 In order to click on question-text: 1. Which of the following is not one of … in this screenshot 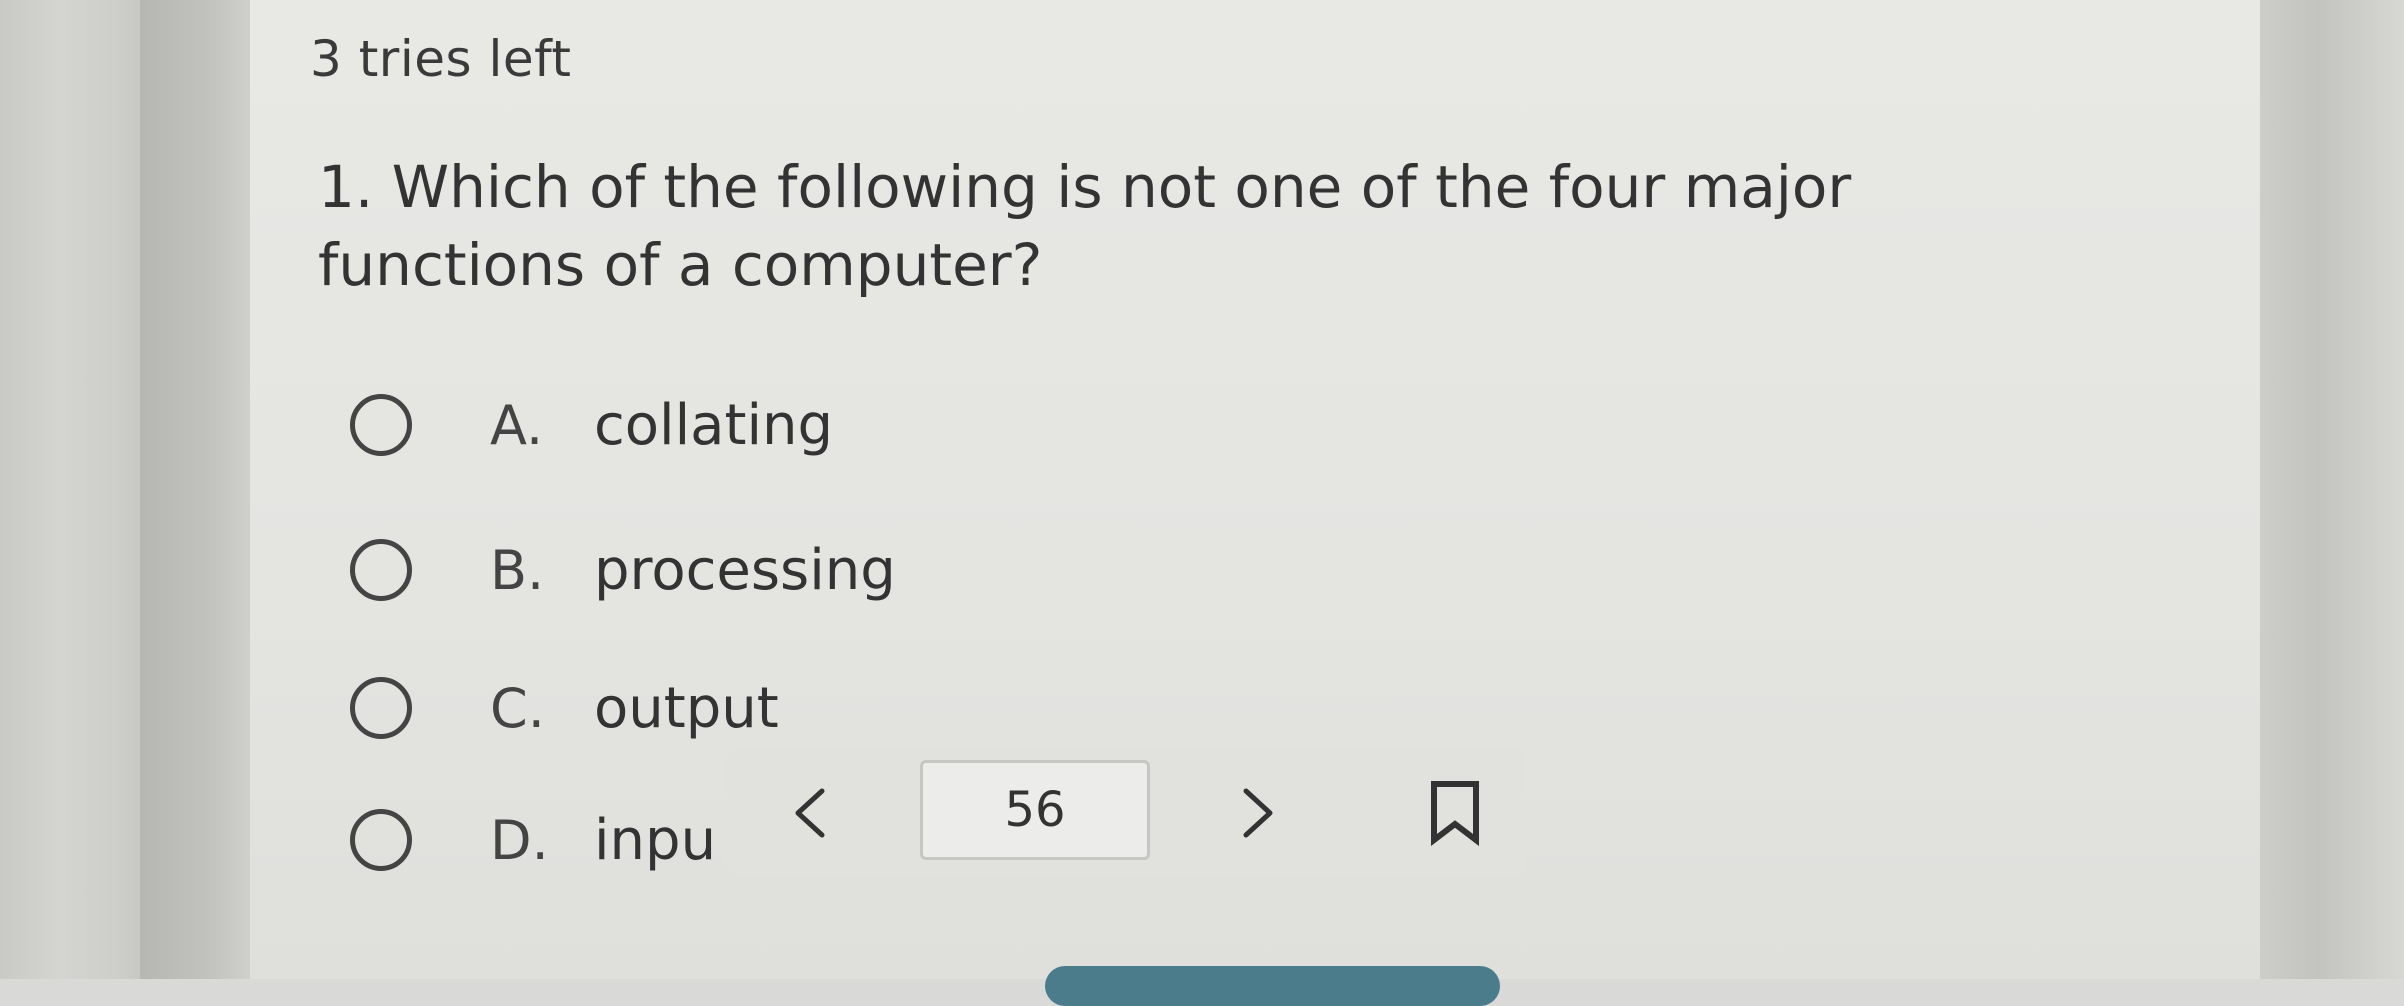, I will do `click(1085, 226)`.